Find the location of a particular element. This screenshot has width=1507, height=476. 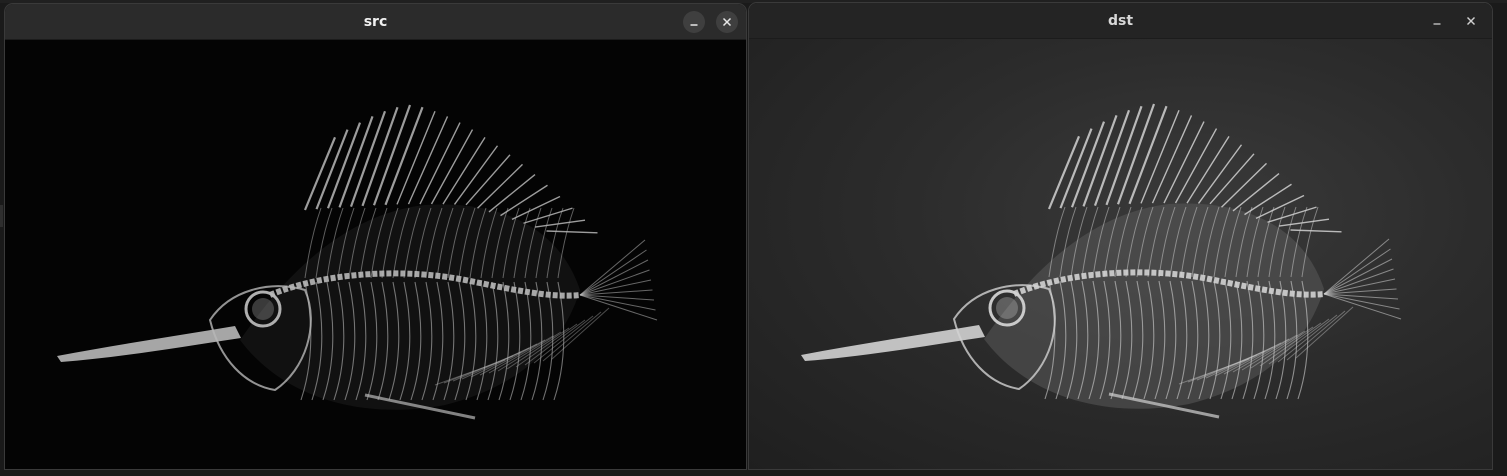

dst-titlebar: dst is located at coordinates (1120, 21).